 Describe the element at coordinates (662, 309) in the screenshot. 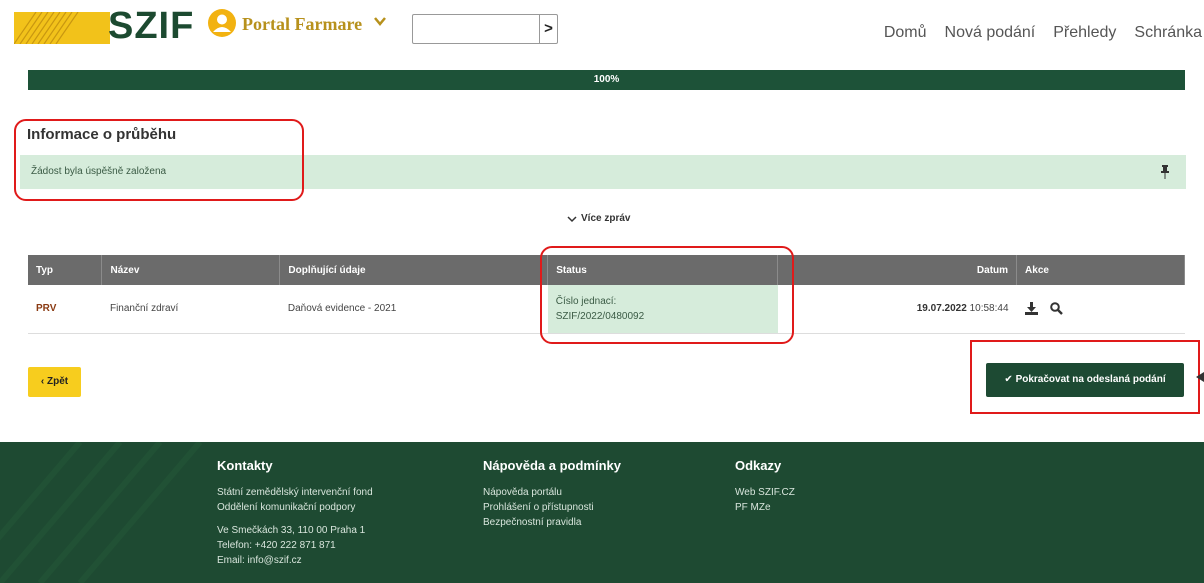

I see `cell-status: Číslo jednací: SZIF/2022/0480092` at that location.